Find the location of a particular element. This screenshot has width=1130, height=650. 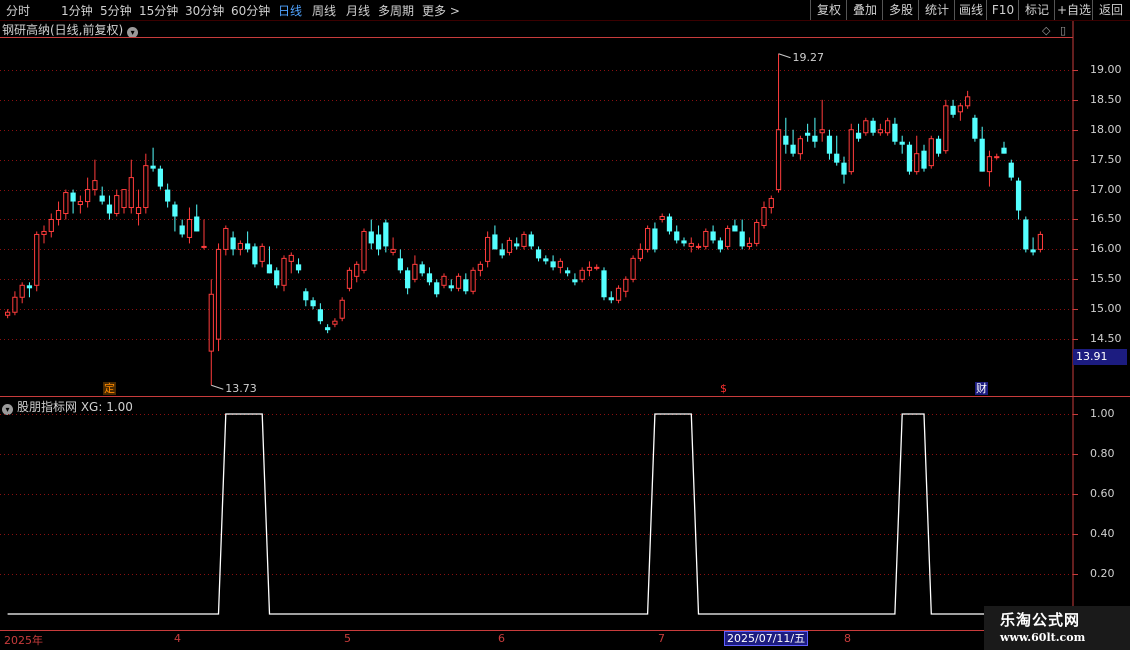

watermark-title: 乐淘公式网 is located at coordinates (1040, 620).